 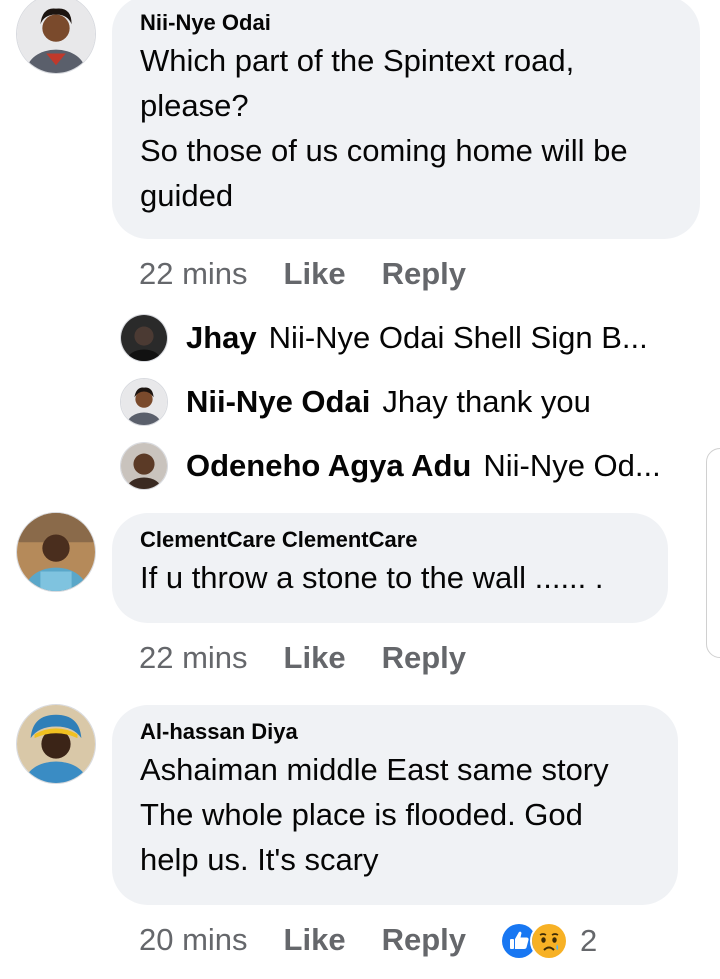 I want to click on comment-text: If u throw a stone to the wall ...... ., so click(x=372, y=577).